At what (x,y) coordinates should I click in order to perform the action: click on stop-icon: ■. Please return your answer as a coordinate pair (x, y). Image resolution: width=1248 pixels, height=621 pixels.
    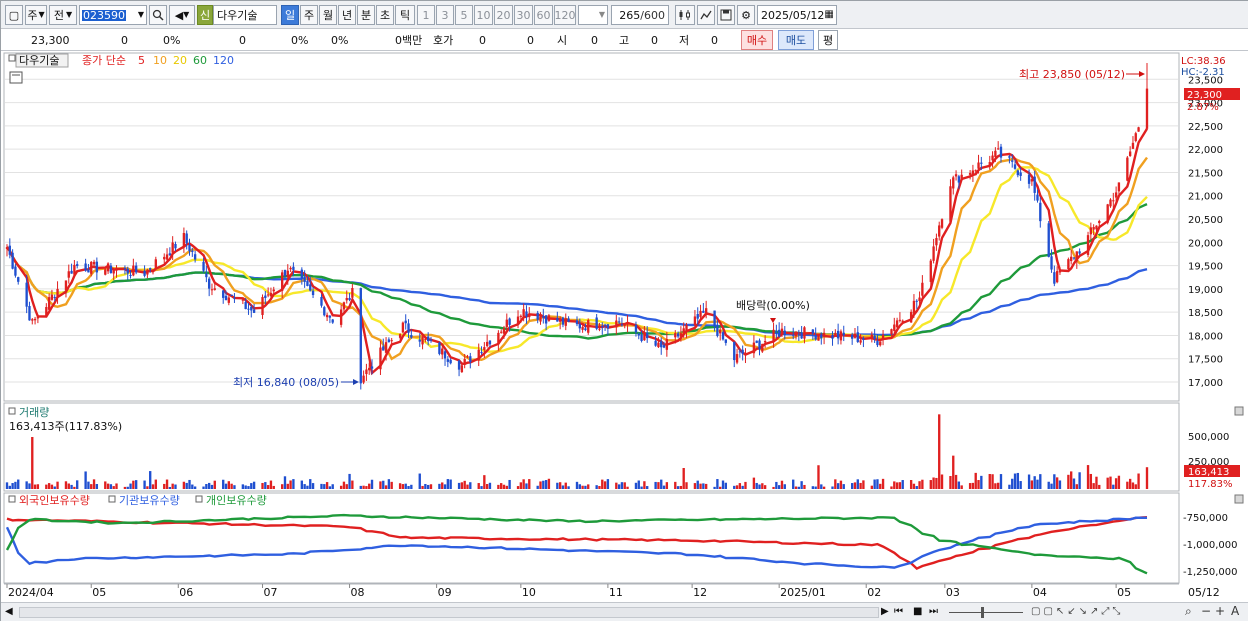
    Looking at the image, I should click on (917, 611).